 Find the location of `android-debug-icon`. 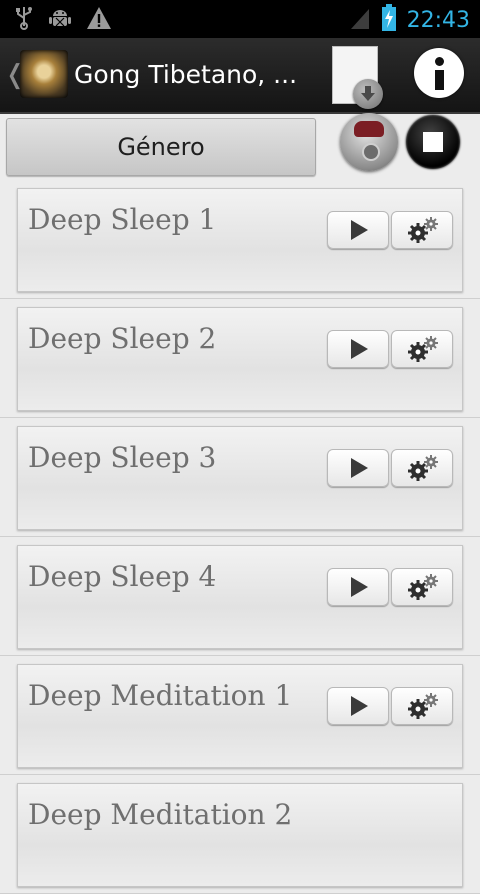

android-debug-icon is located at coordinates (60, 20).